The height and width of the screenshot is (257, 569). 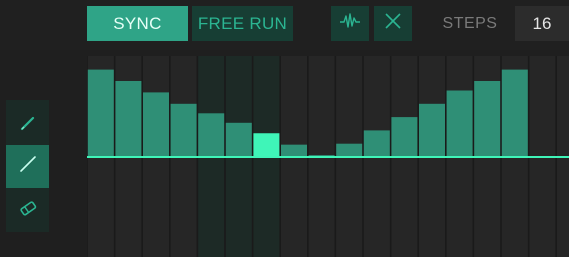 I want to click on line-tool-button, so click(x=27, y=166).